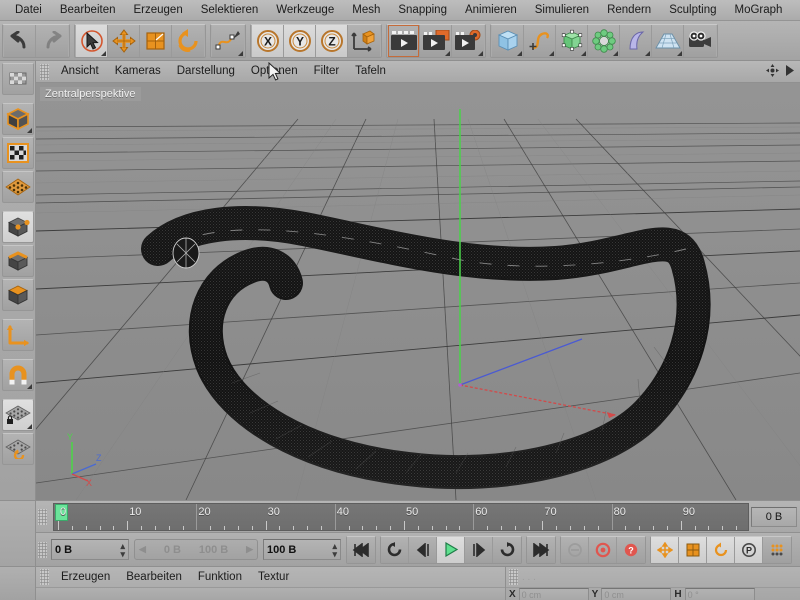 The image size is (800, 600). What do you see at coordinates (395, 549) in the screenshot?
I see `previous-key-icon` at bounding box center [395, 549].